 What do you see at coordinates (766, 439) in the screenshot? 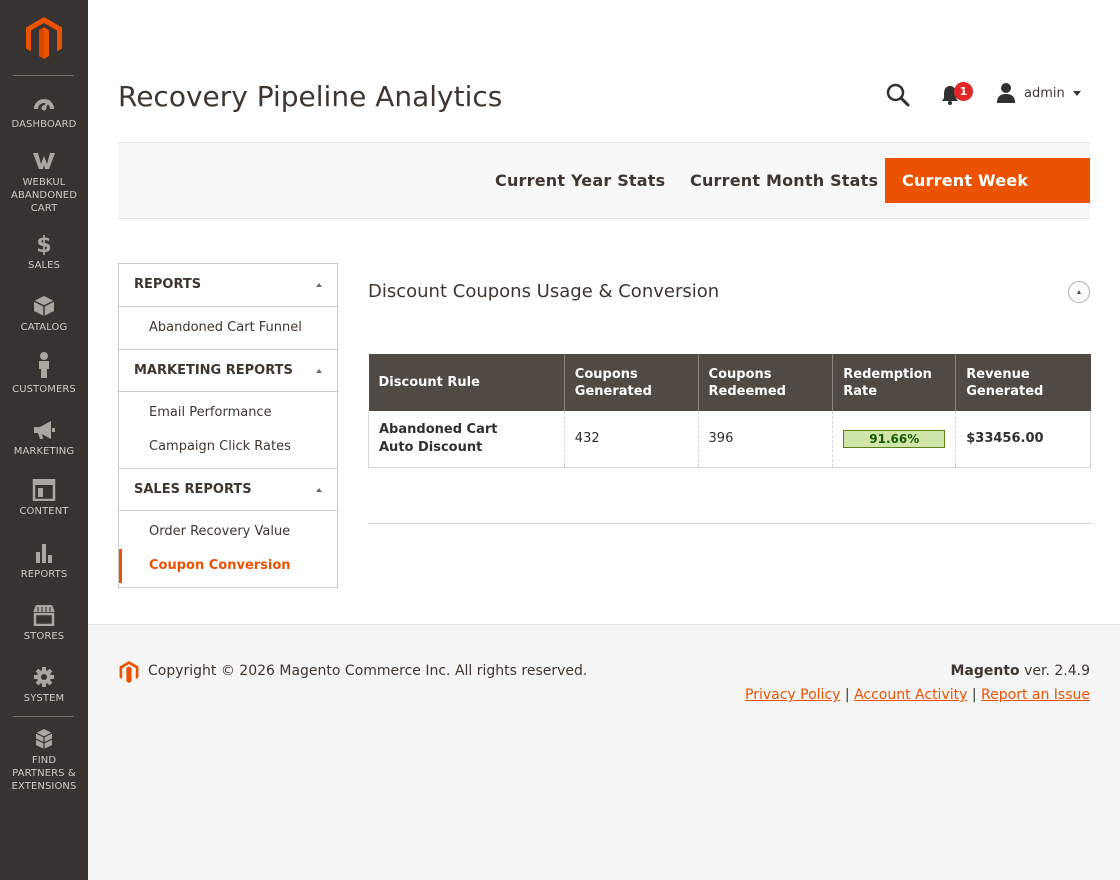
I see `cell-coupons-redeemed: 396` at bounding box center [766, 439].